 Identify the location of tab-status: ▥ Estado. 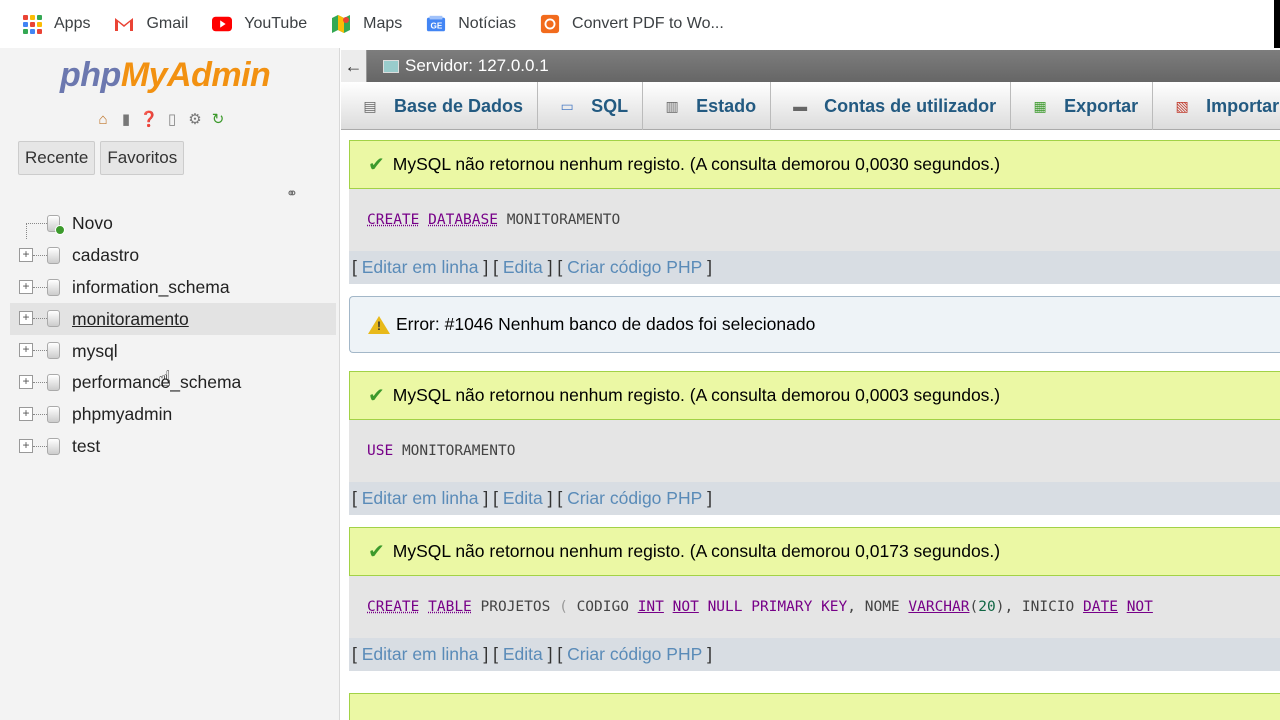
(707, 106).